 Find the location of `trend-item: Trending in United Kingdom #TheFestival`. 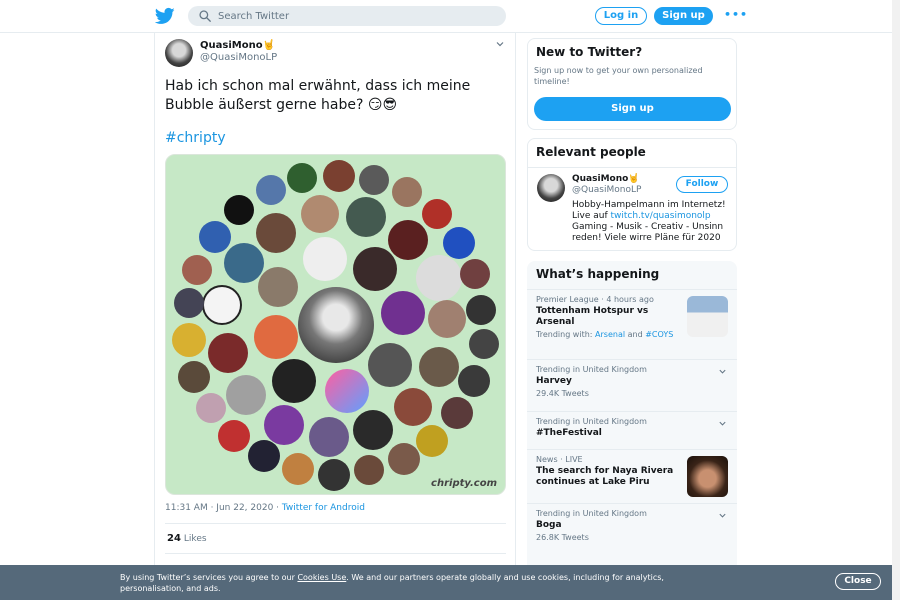

trend-item: Trending in United Kingdom #TheFestival is located at coordinates (632, 430).